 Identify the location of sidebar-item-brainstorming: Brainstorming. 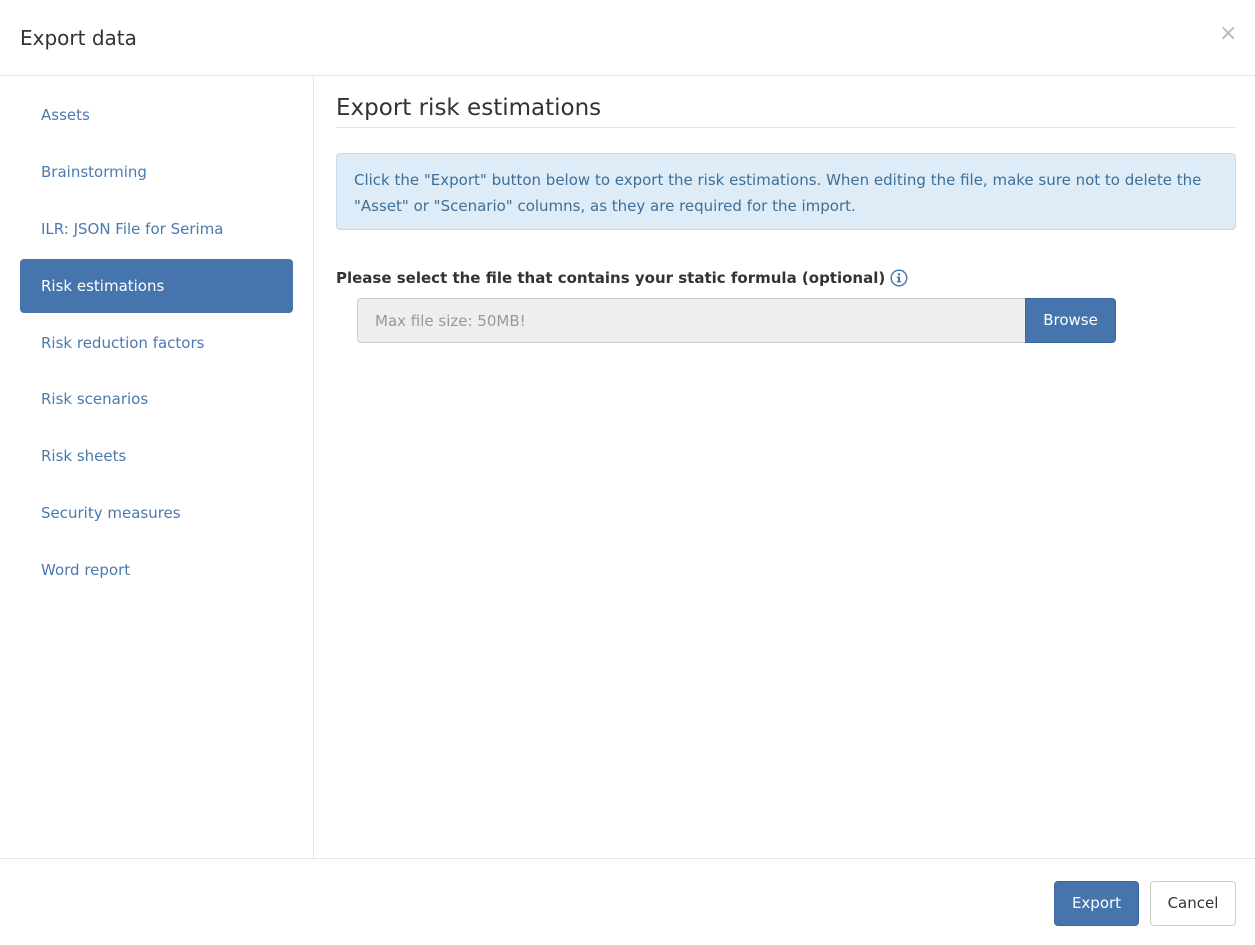
(156, 172).